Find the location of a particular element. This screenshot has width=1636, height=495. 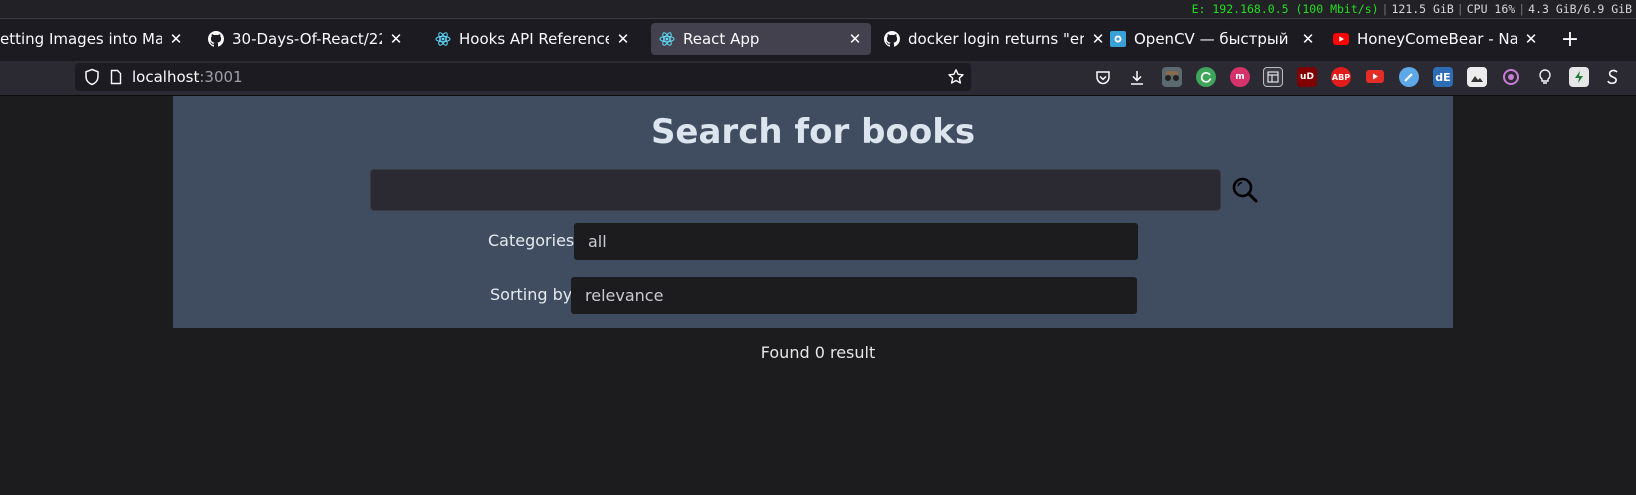

extension-table-icon is located at coordinates (1273, 77).